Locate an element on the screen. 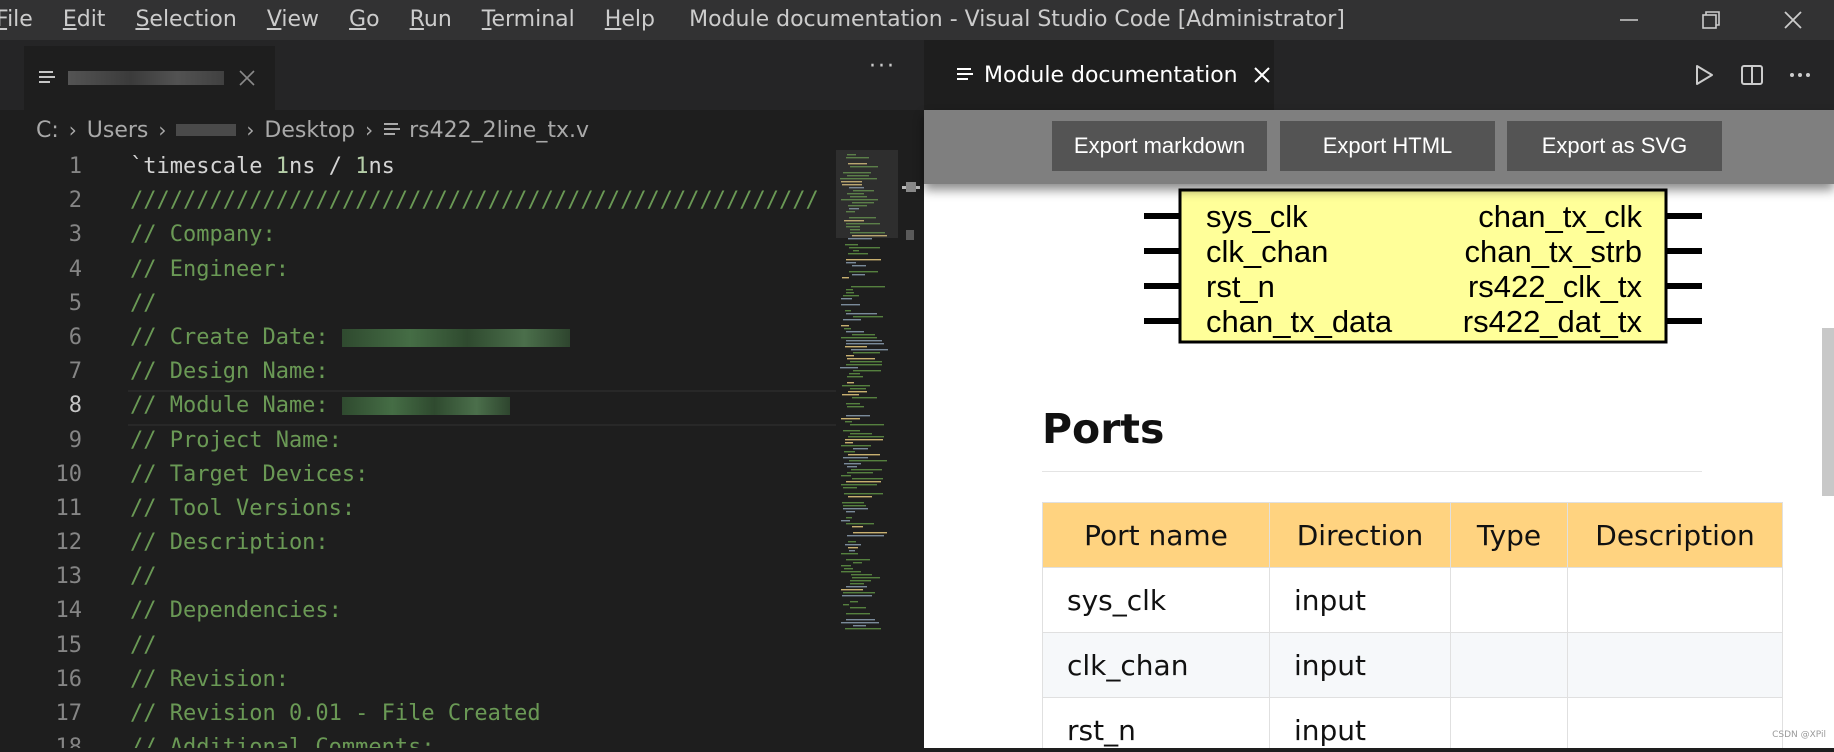  menu-bar: File Edit Selection View Go Run Terminal Help is located at coordinates (335, 20).